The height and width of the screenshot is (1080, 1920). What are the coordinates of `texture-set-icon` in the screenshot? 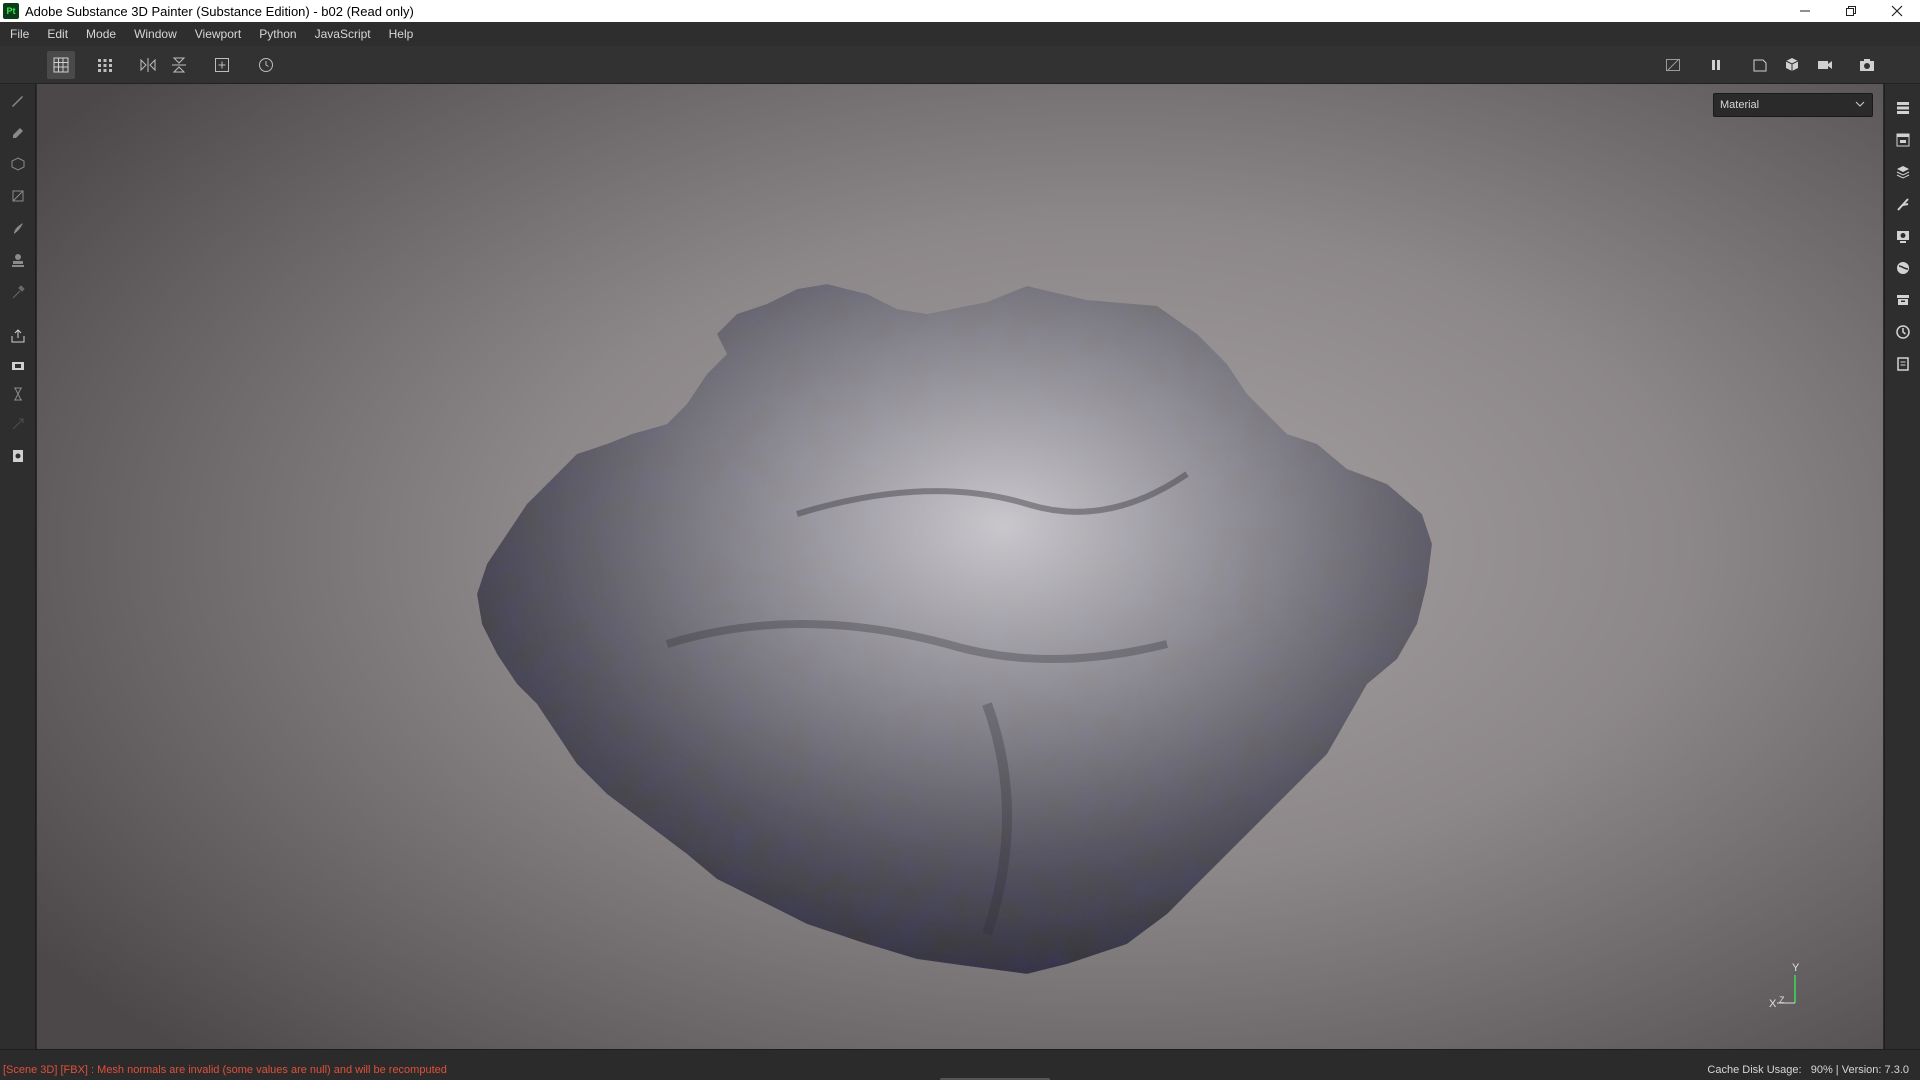 It's located at (1903, 140).